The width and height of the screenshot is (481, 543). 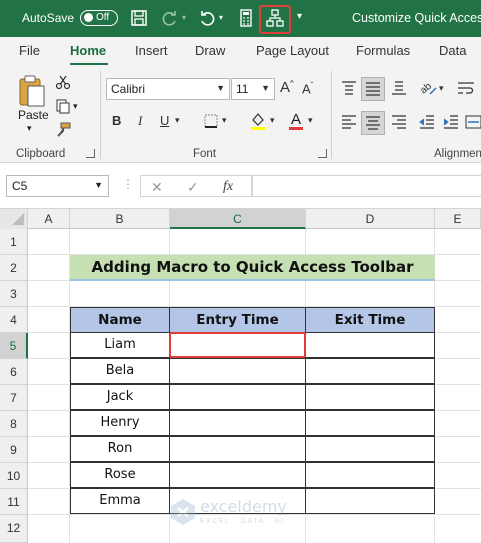 I want to click on copy-icon, so click(x=63, y=106).